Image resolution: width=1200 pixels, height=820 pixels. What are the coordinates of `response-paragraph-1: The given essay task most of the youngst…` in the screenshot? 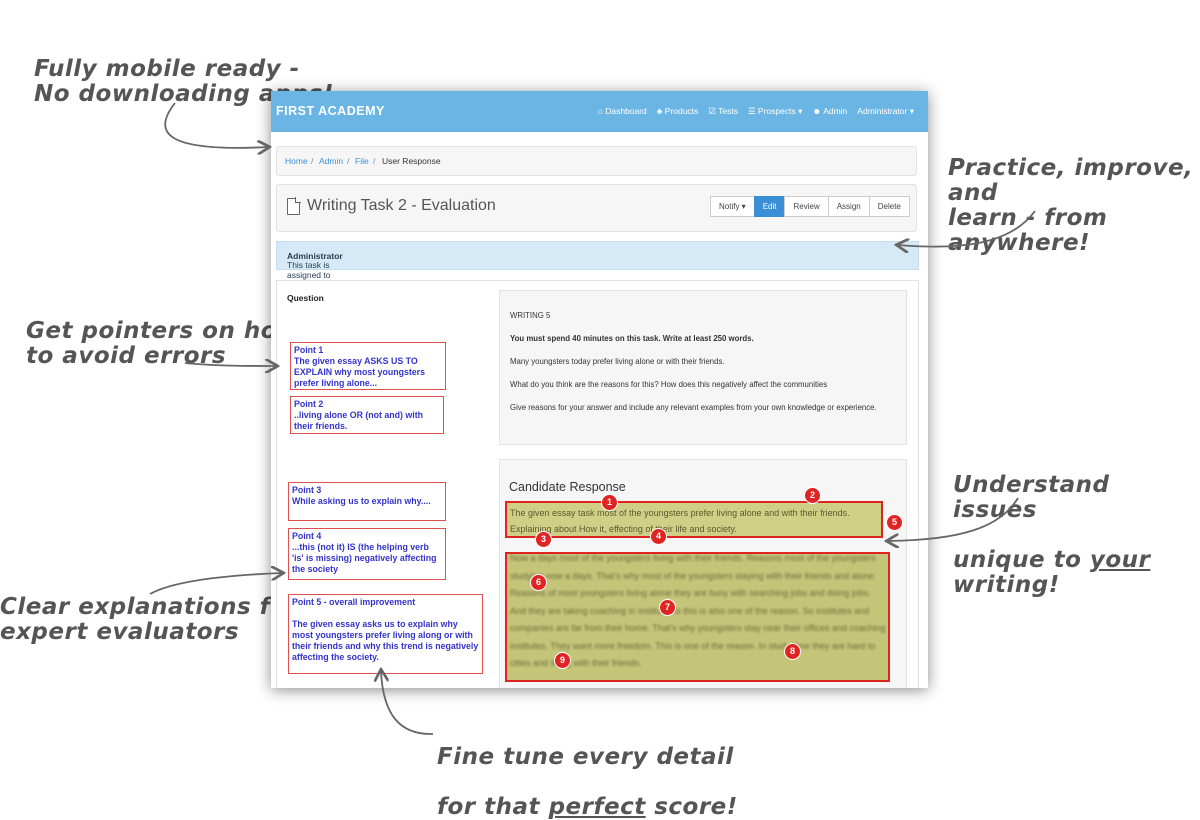 It's located at (680, 521).